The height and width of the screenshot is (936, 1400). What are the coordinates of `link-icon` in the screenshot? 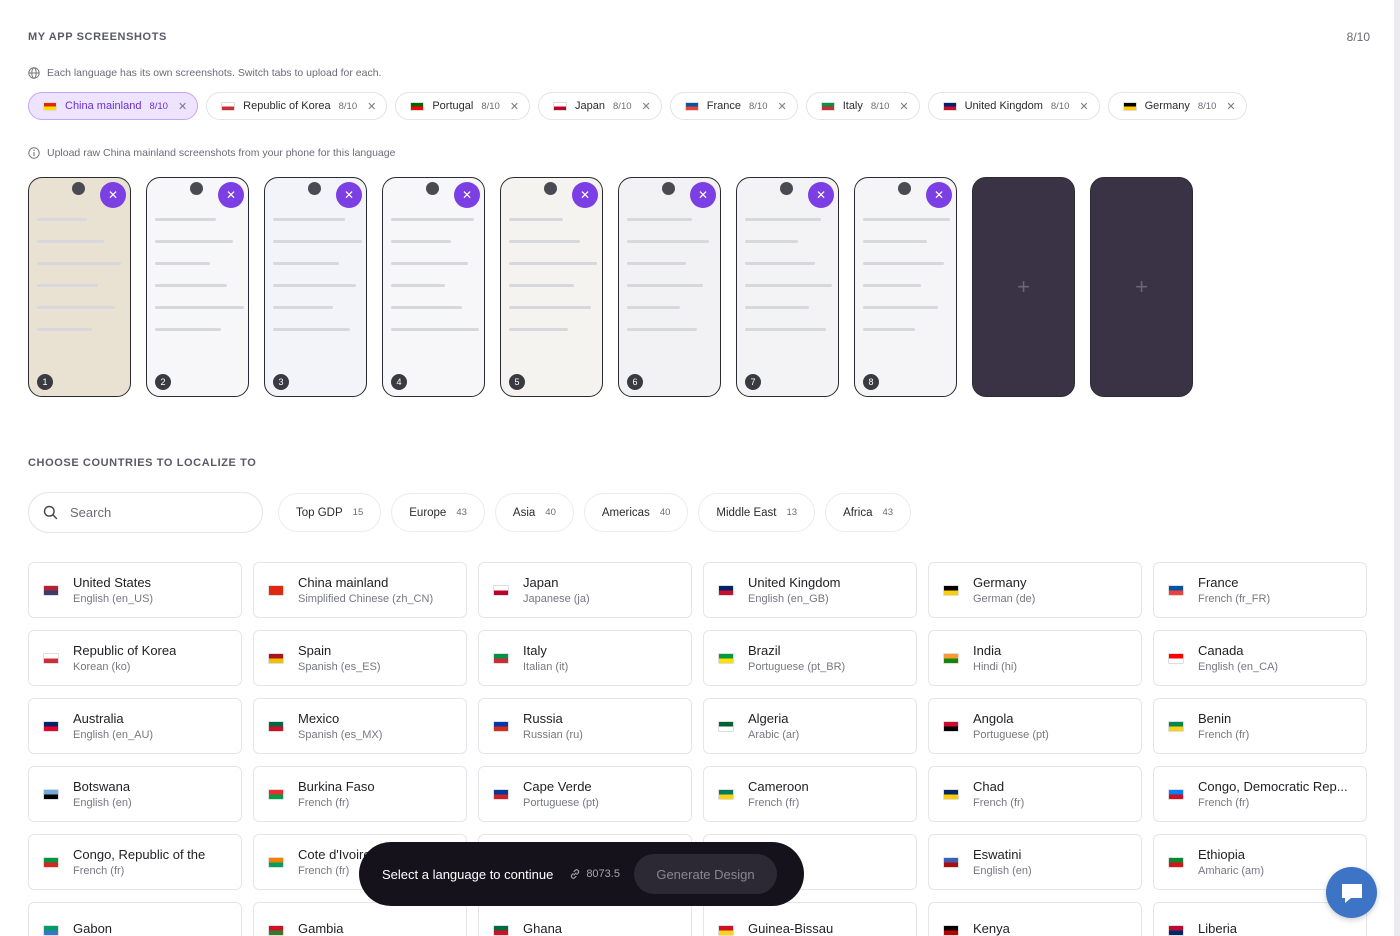 It's located at (575, 874).